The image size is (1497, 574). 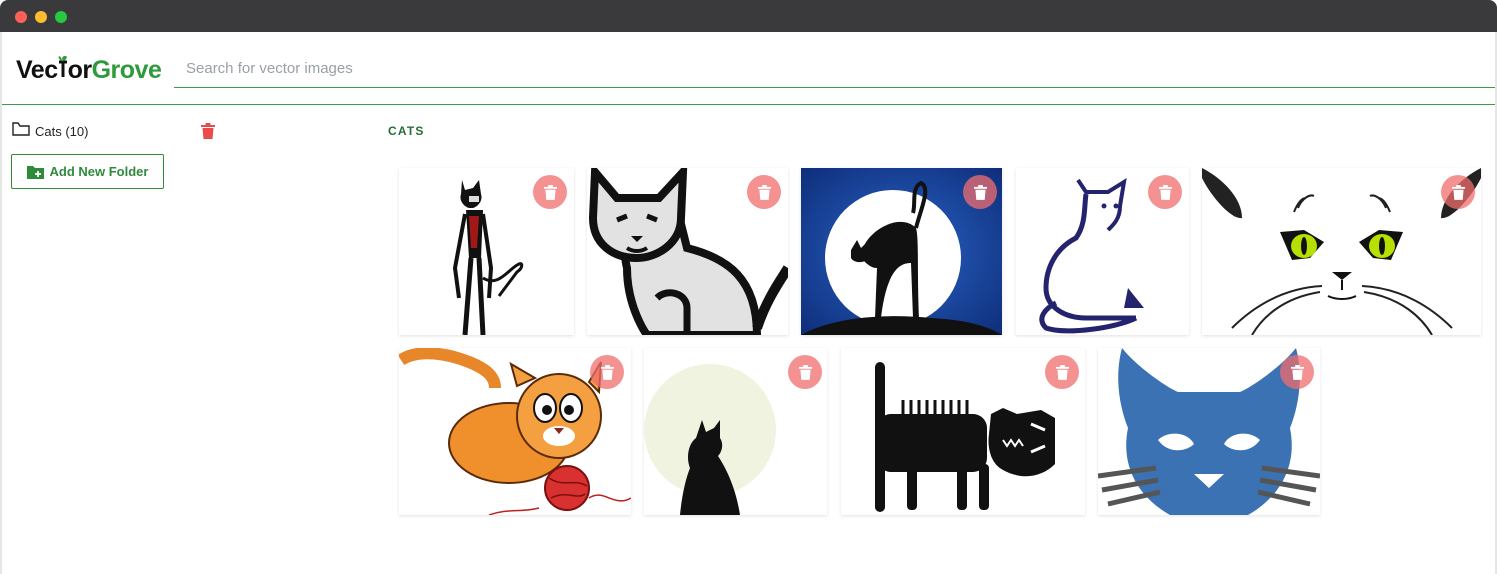 I want to click on minimize-window-button, so click(x=41, y=17).